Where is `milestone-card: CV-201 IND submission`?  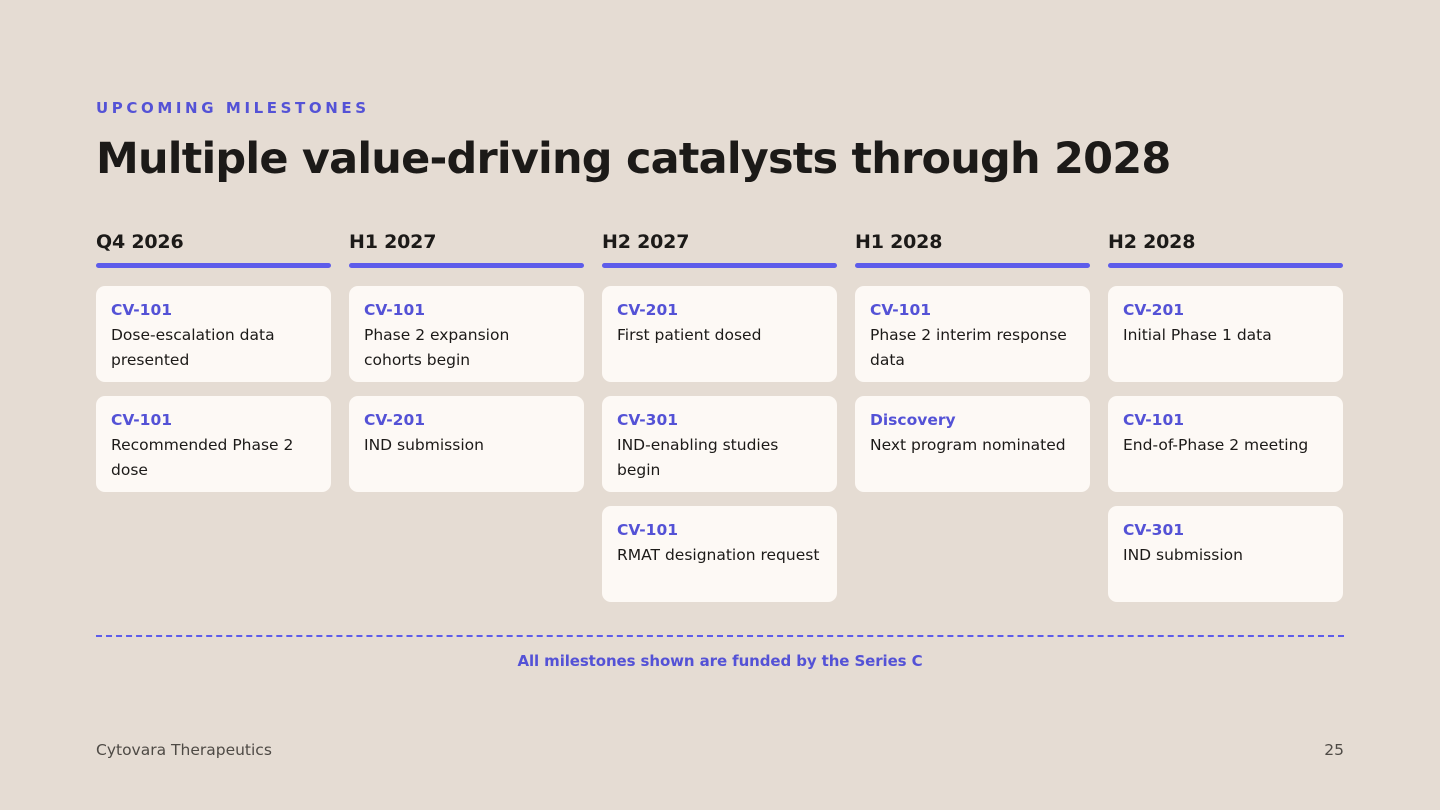
milestone-card: CV-201 IND submission is located at coordinates (466, 444).